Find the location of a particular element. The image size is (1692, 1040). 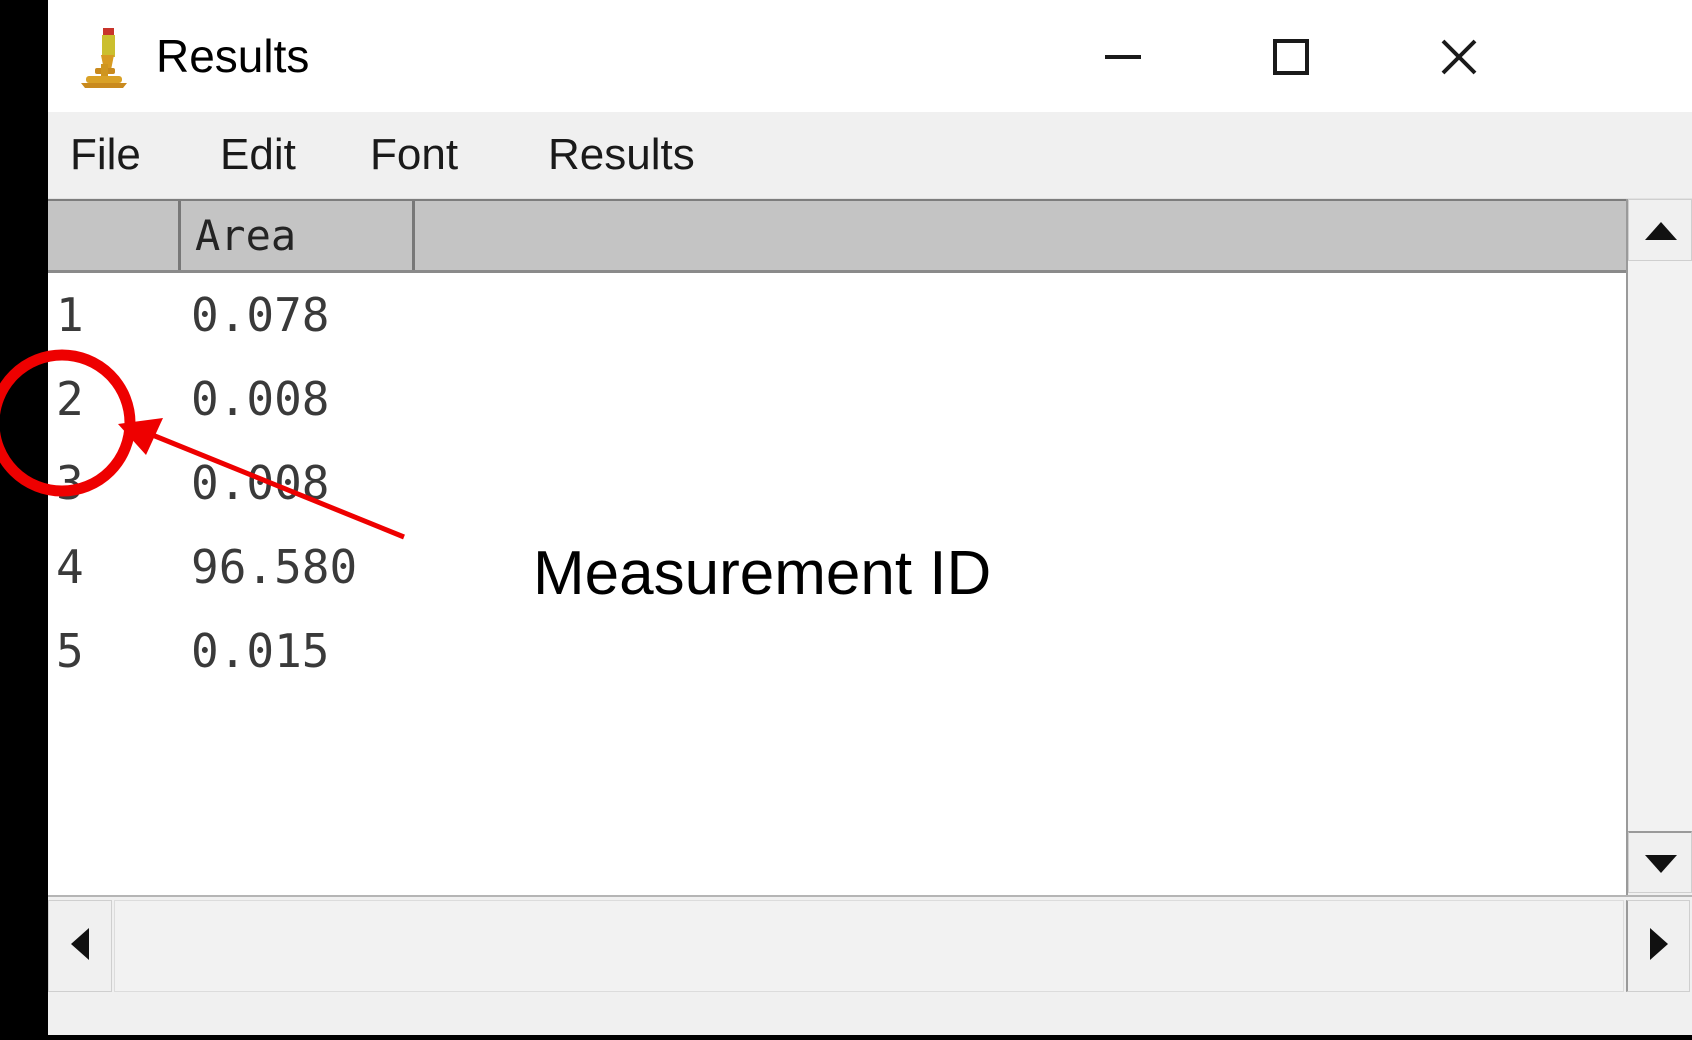

cell-area: 0.078 is located at coordinates (260, 315).